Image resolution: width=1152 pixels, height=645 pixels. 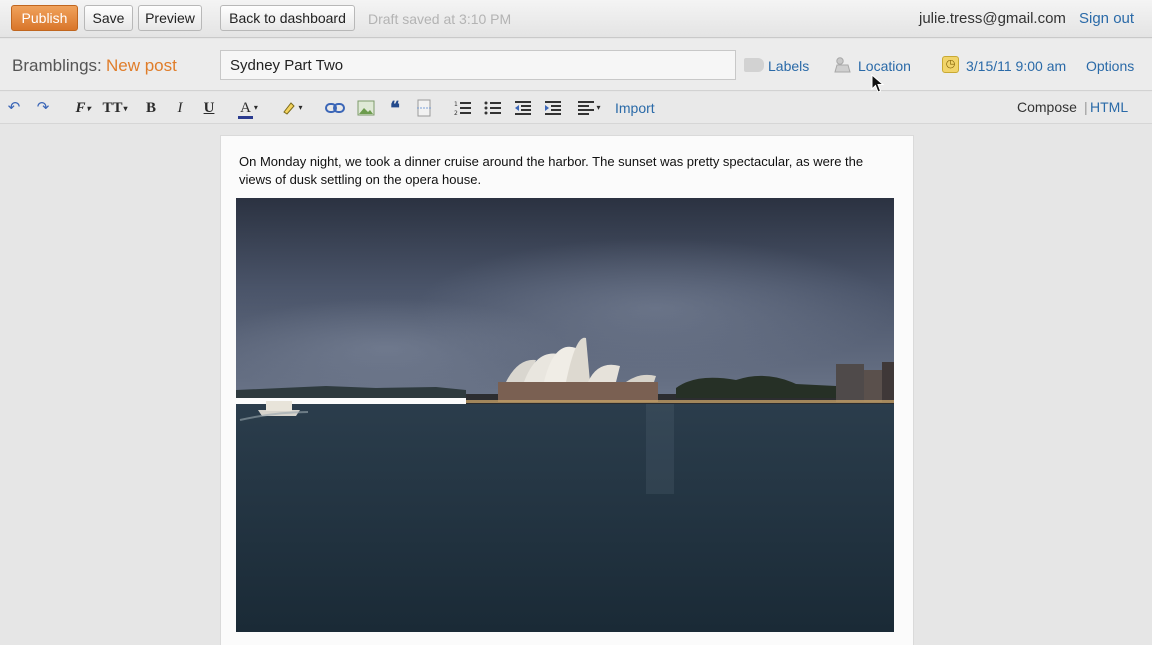 What do you see at coordinates (992, 18) in the screenshot?
I see `user-email: julie.tress@gmail.com` at bounding box center [992, 18].